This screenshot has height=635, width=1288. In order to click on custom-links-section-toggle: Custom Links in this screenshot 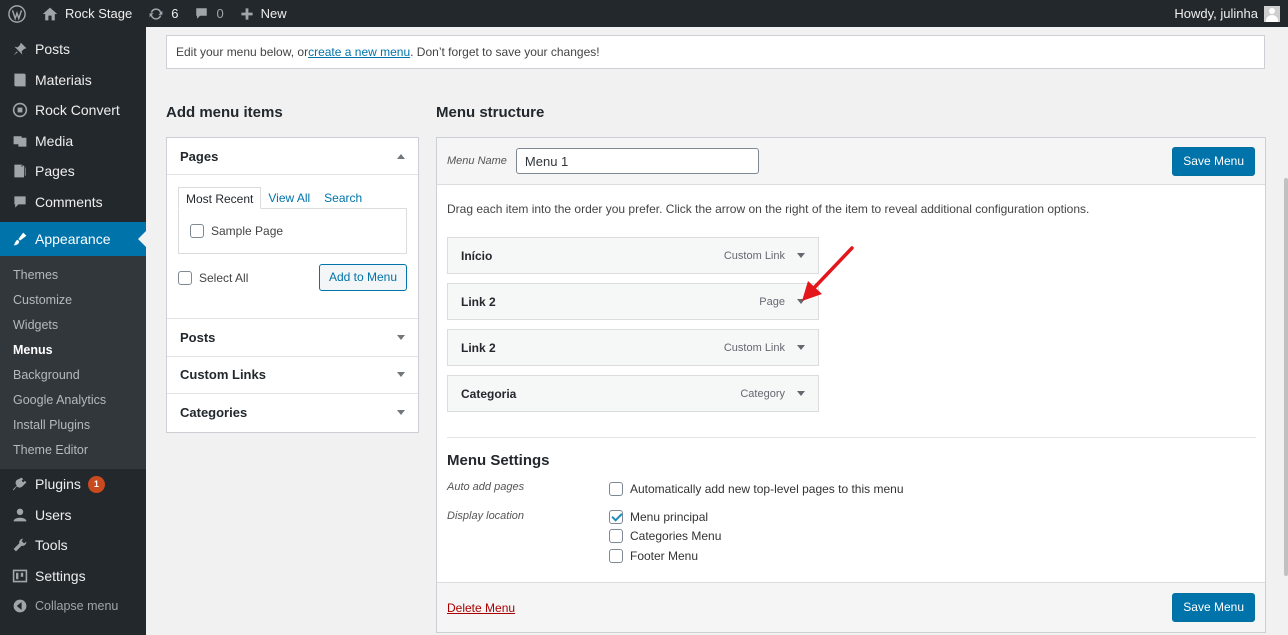, I will do `click(292, 375)`.